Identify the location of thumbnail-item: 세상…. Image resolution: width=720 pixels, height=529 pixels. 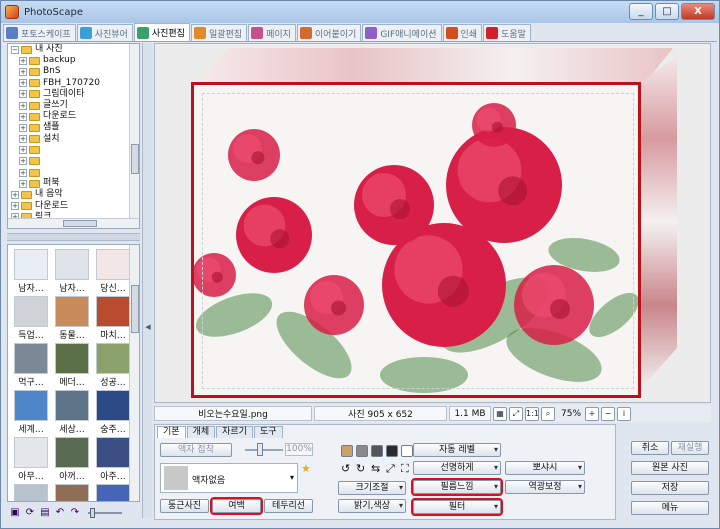
(72, 412).